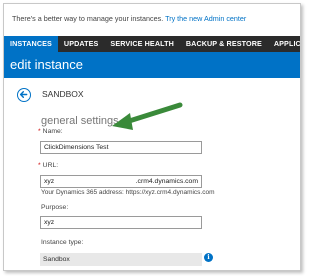  What do you see at coordinates (121, 259) in the screenshot?
I see `instance-type-value: Sandbox` at bounding box center [121, 259].